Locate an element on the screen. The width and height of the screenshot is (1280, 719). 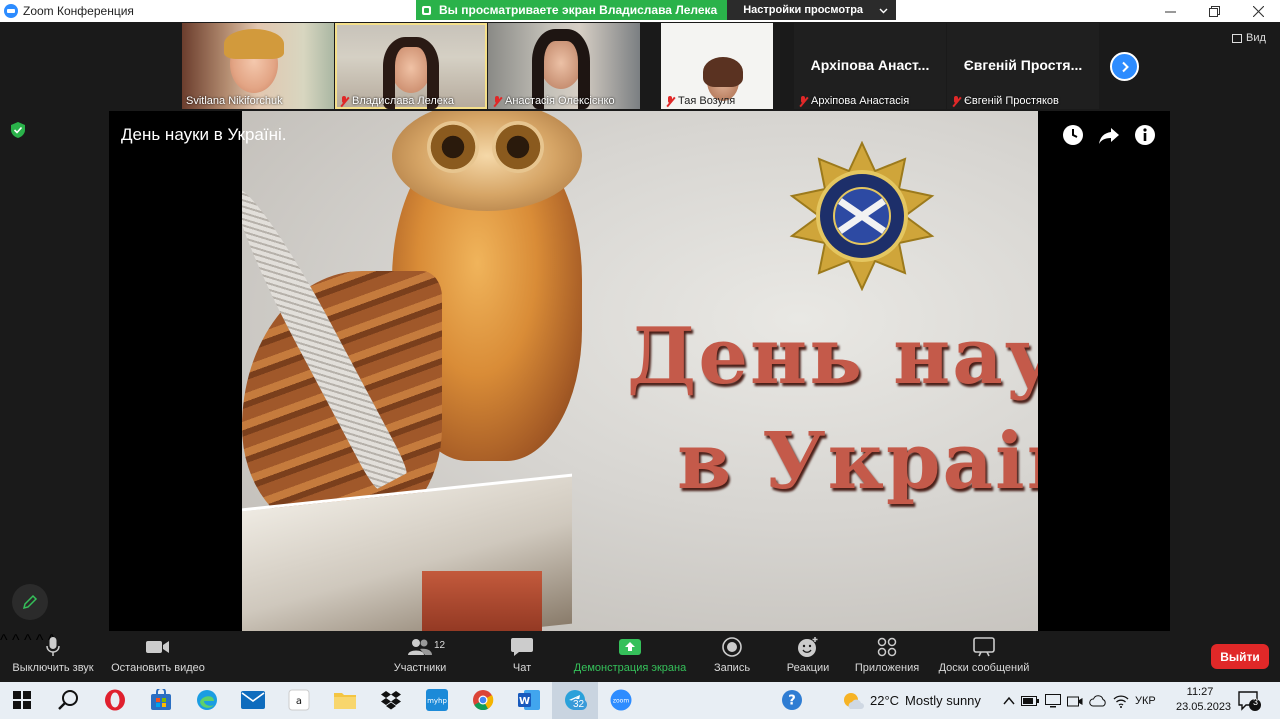
notifications-button: 3 is located at coordinates (1250, 700).